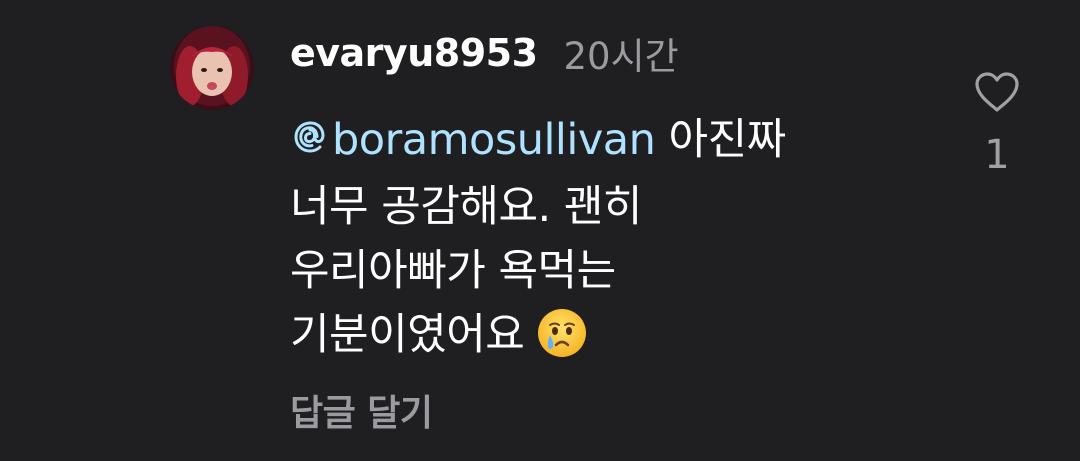 The image size is (1080, 461). I want to click on avatar, so click(212, 68).